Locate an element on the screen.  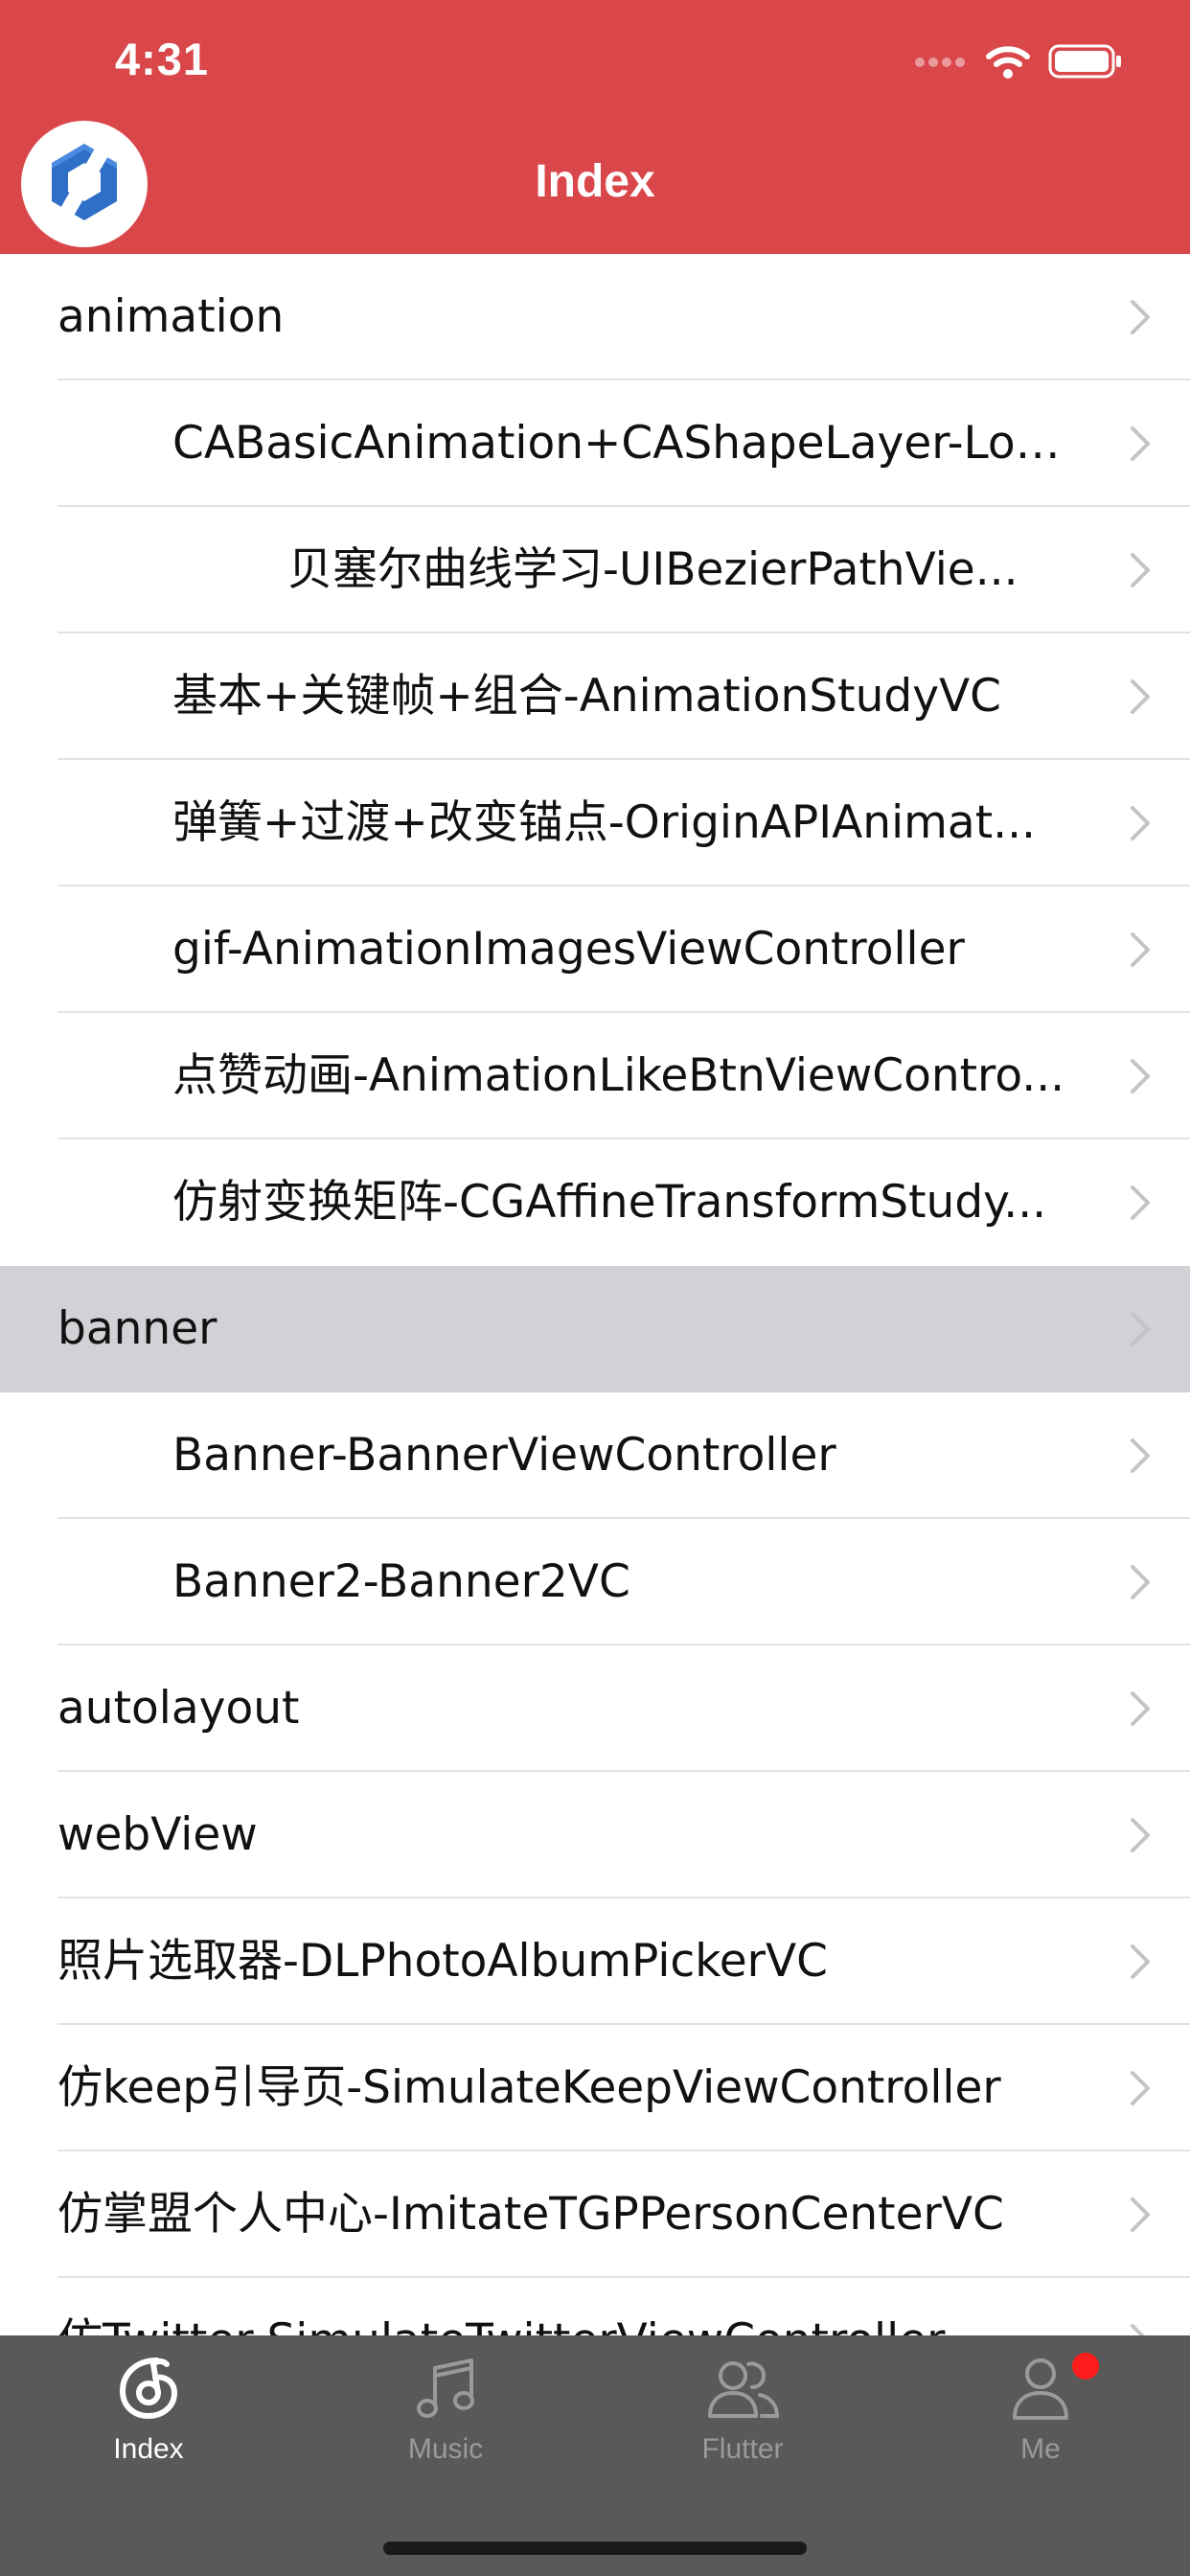
list-row: animation is located at coordinates (595, 317).